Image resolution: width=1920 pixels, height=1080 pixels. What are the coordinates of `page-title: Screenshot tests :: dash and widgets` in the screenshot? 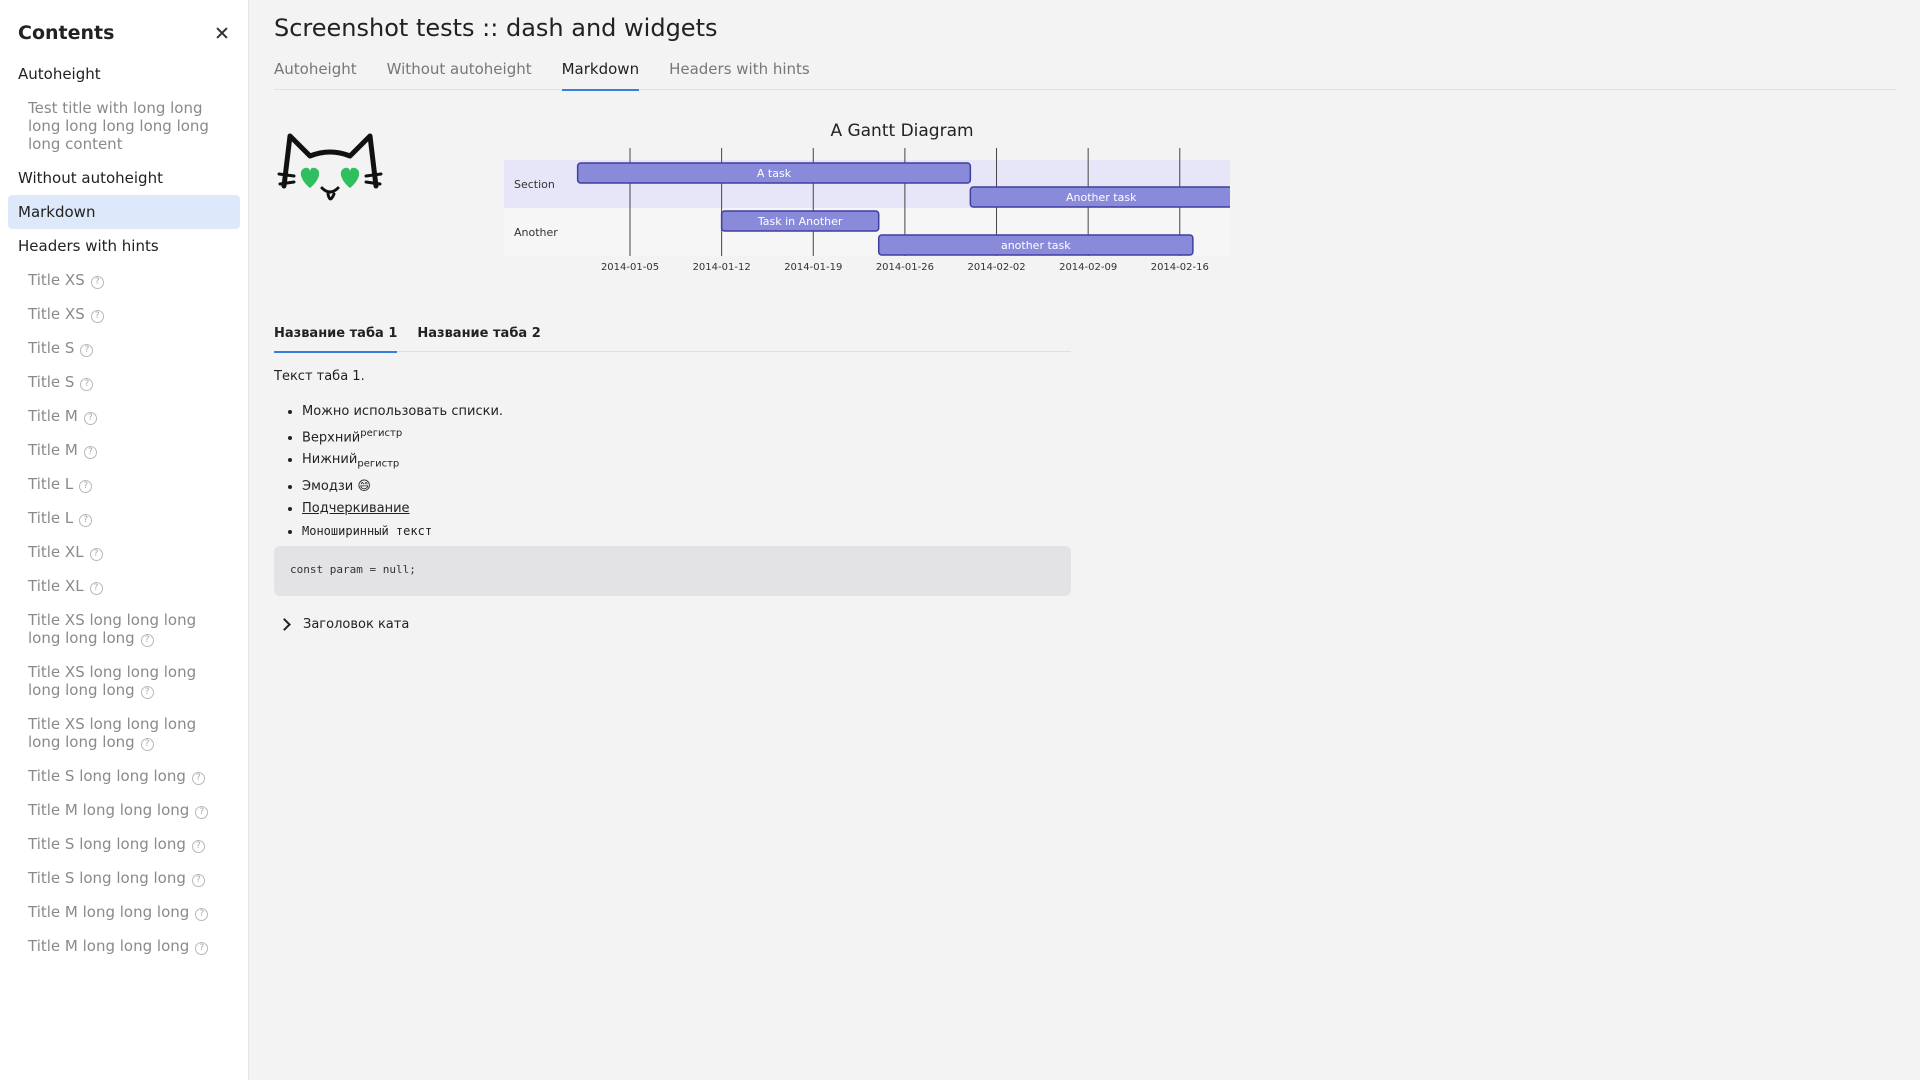 It's located at (496, 28).